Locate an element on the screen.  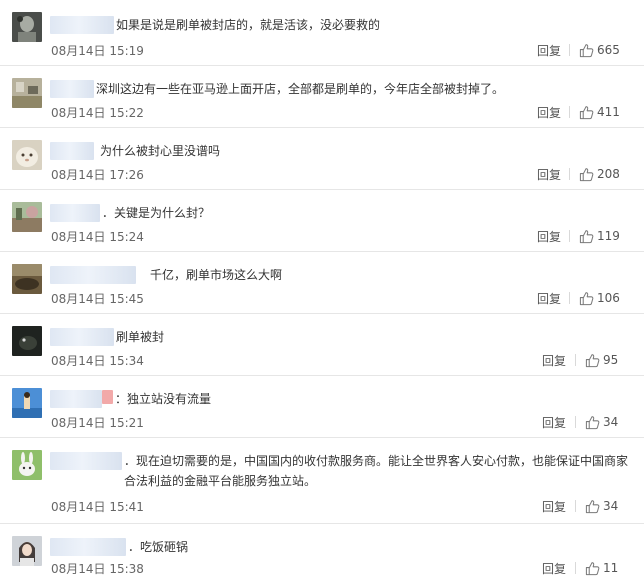
comment-time: 08月14日 15:24 is located at coordinates (97, 237).